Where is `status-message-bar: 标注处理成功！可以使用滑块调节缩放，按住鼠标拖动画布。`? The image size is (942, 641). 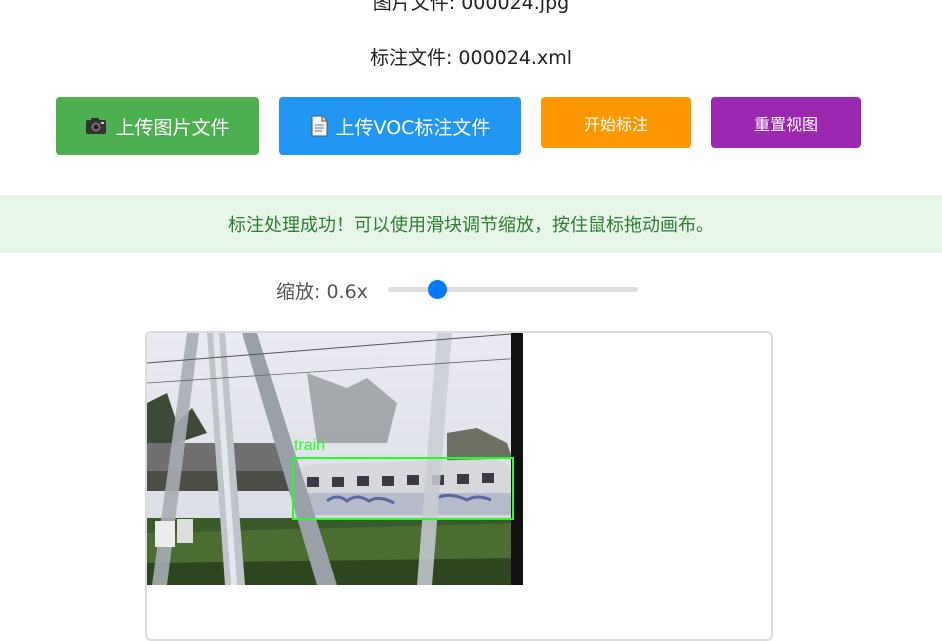 status-message-bar: 标注处理成功！可以使用滑块调节缩放，按住鼠标拖动画布。 is located at coordinates (471, 224).